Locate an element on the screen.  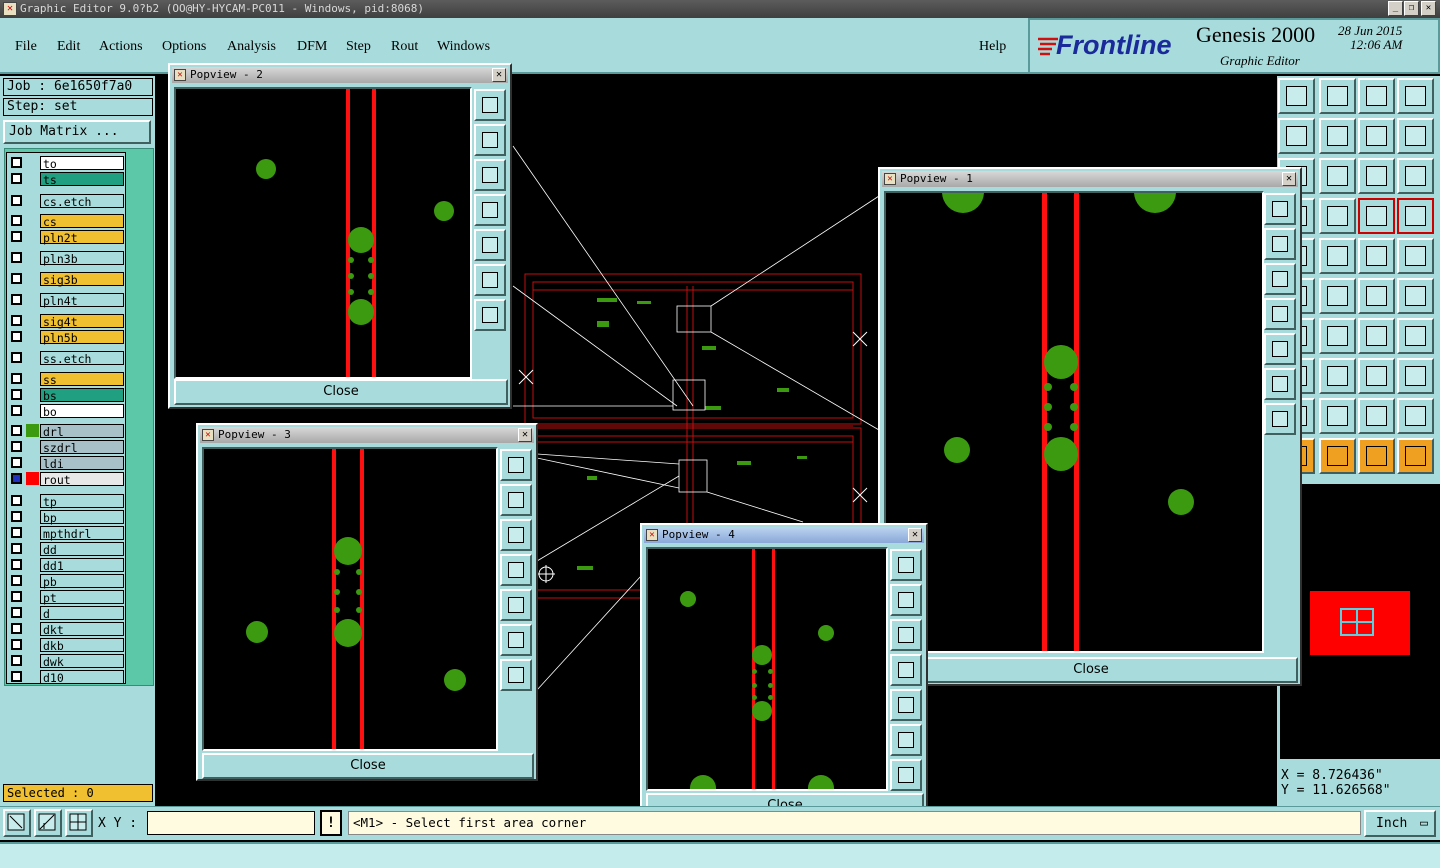
popview-2-canvas is located at coordinates (323, 233).